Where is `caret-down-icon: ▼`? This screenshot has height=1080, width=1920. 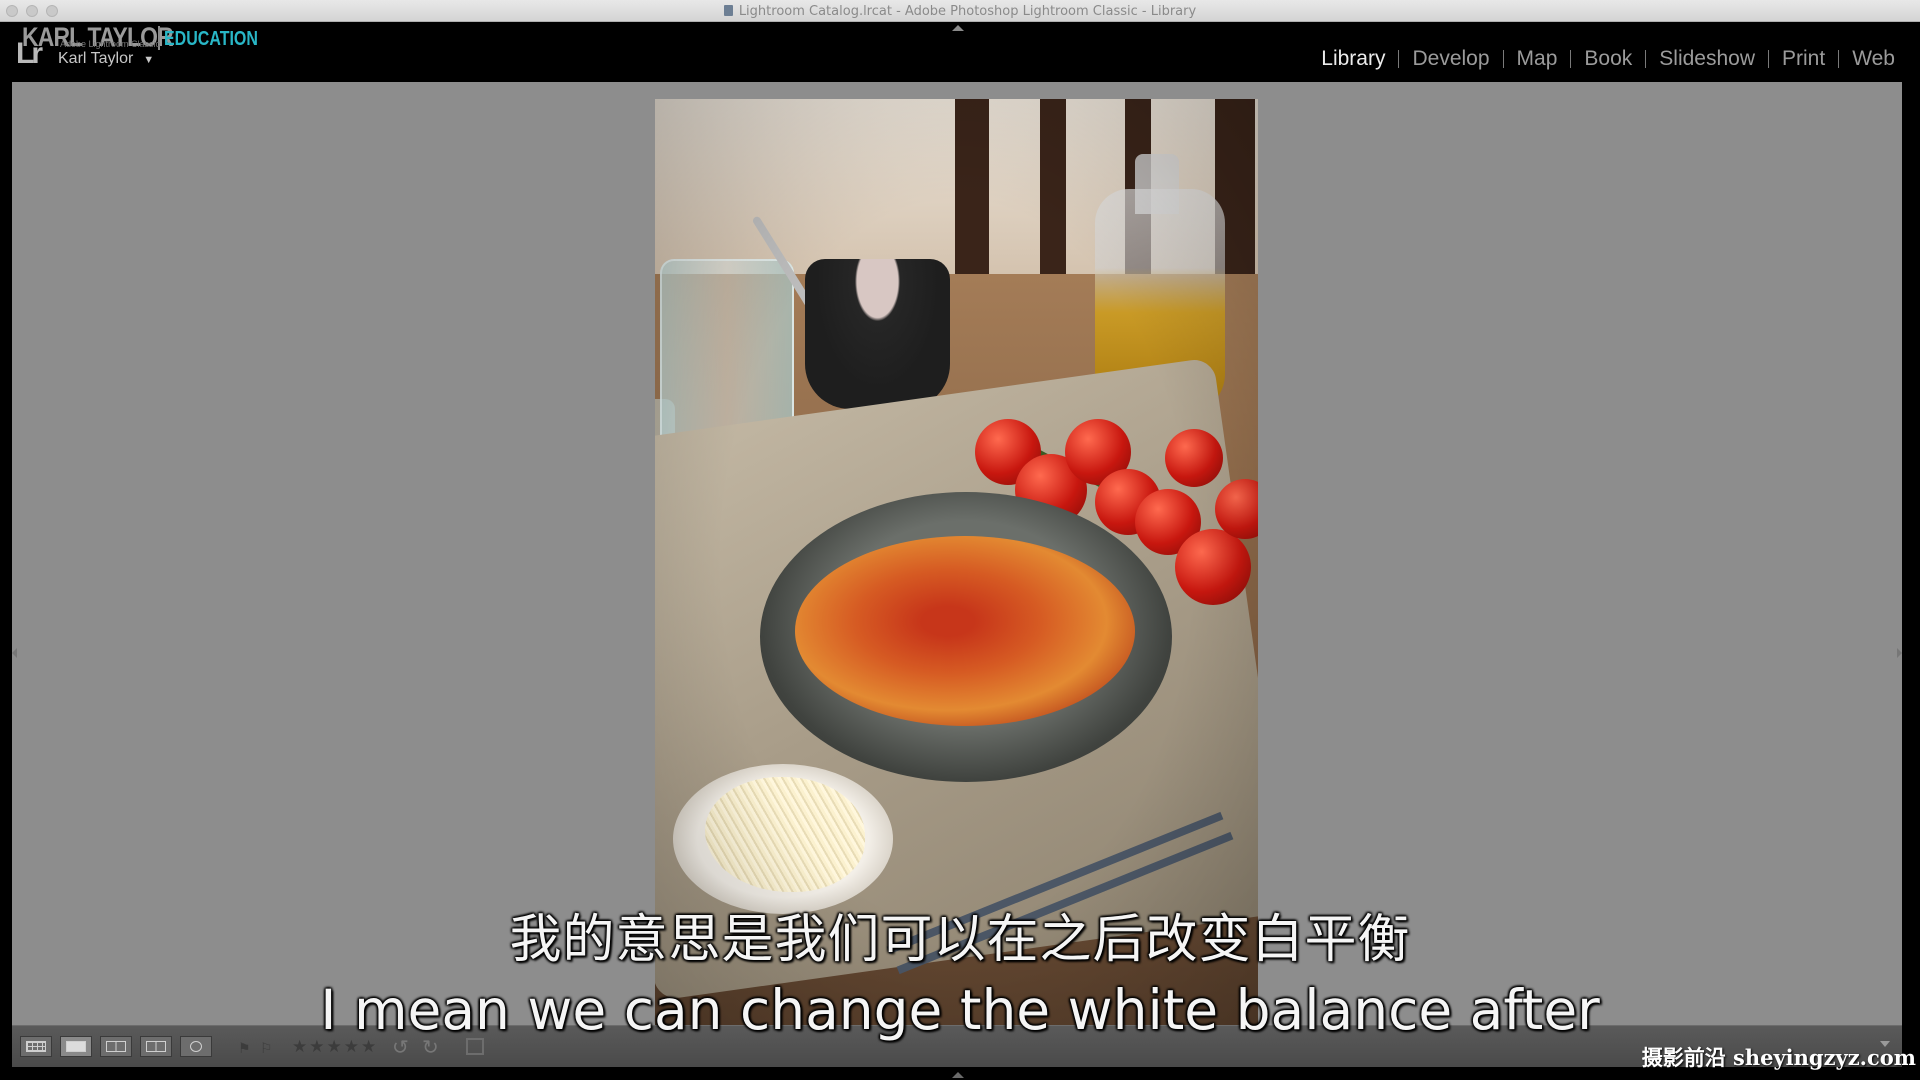
caret-down-icon: ▼ is located at coordinates (148, 60).